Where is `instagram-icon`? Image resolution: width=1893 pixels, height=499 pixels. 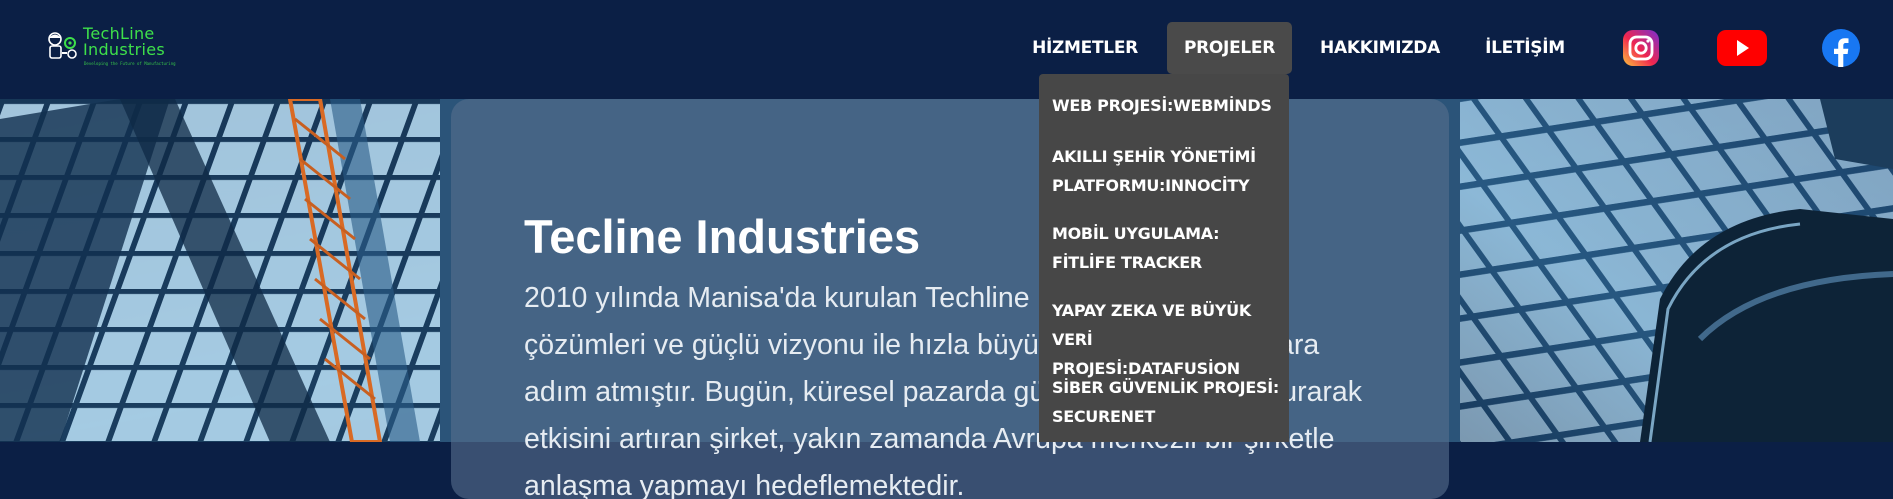
instagram-icon is located at coordinates (1641, 48).